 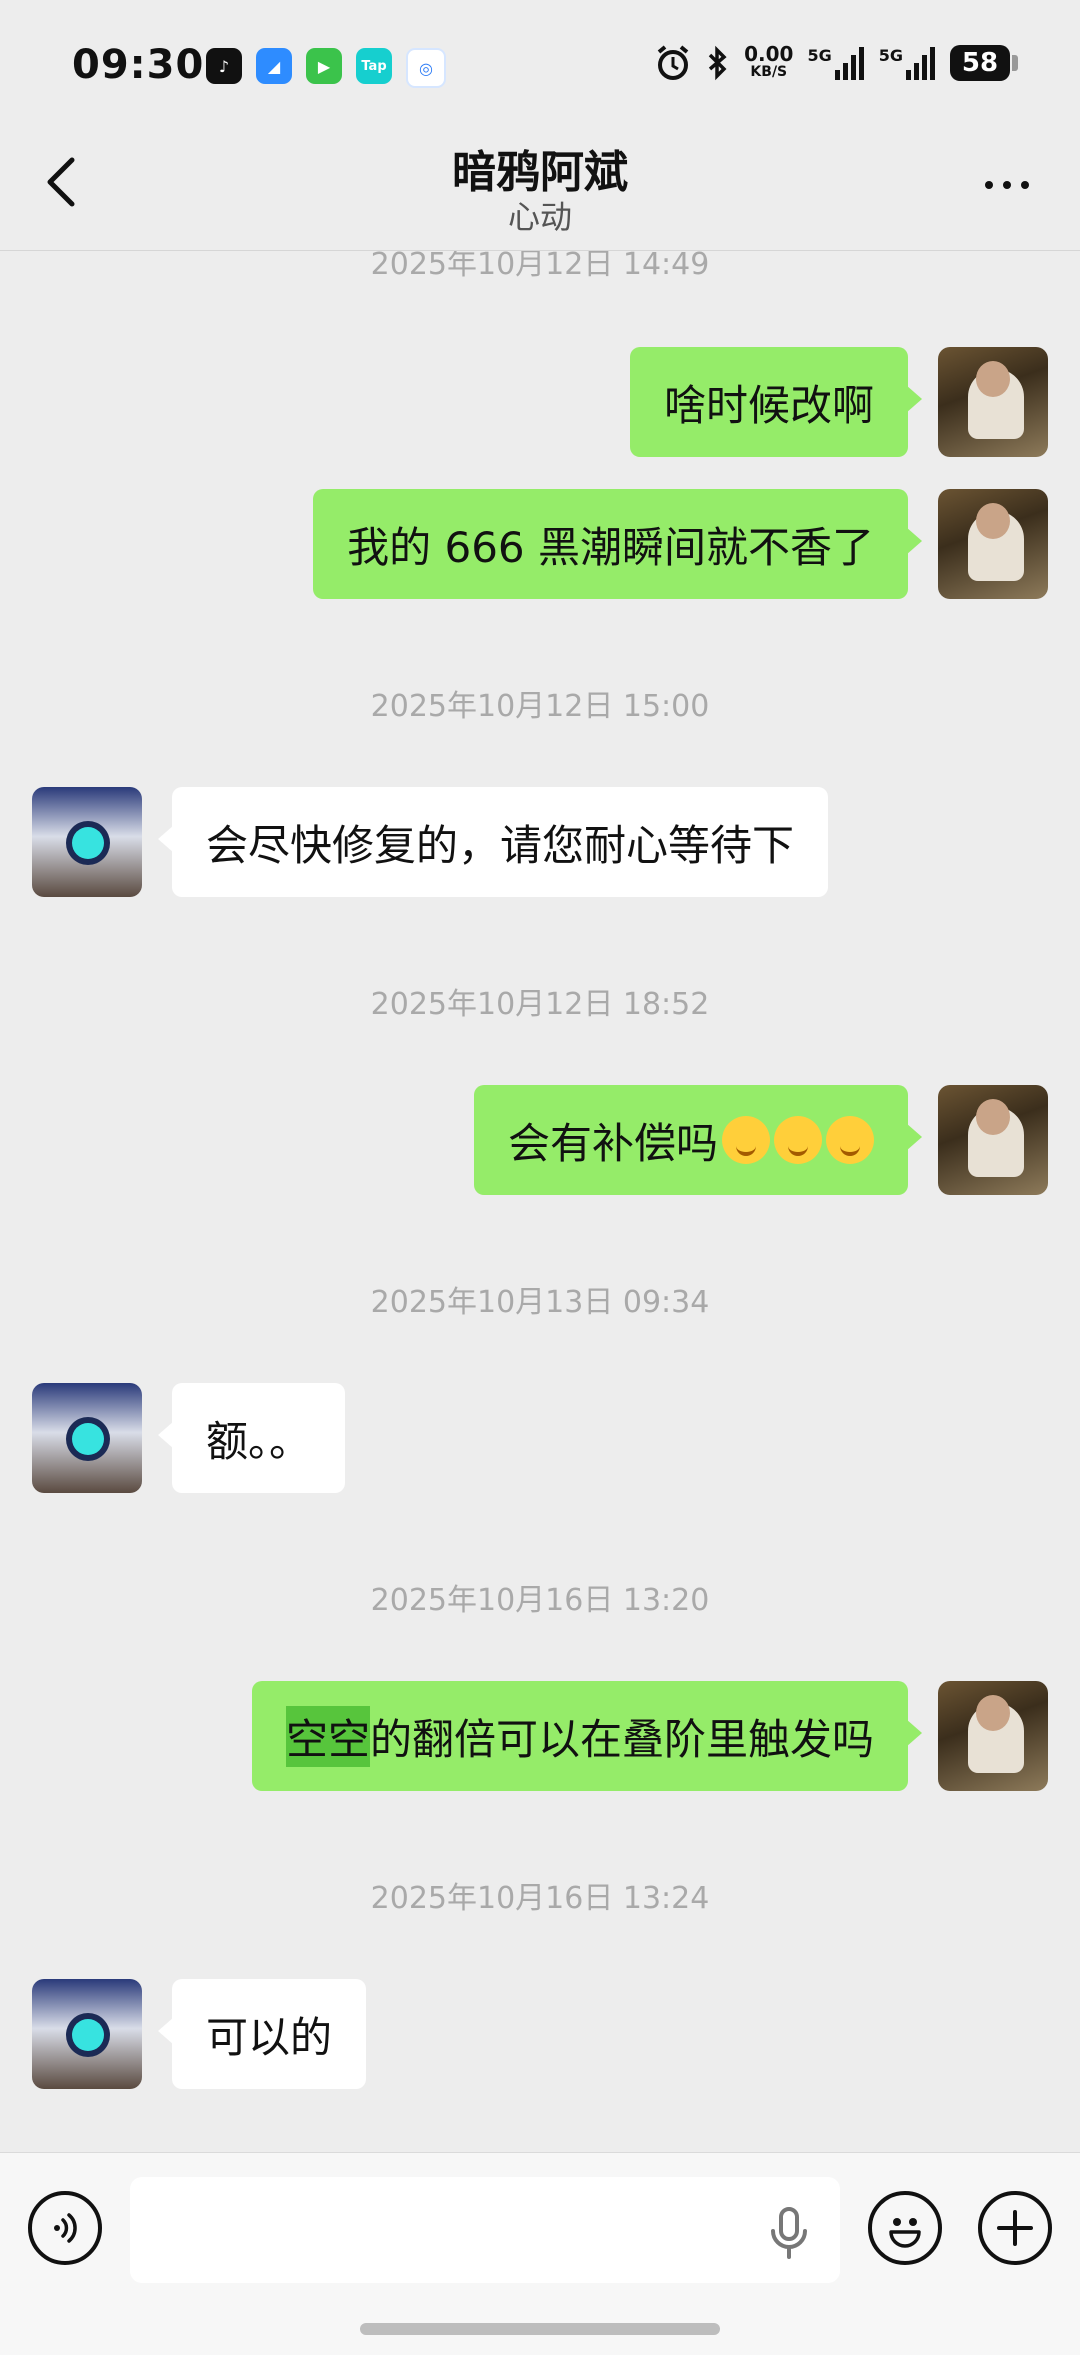 What do you see at coordinates (224, 66) in the screenshot?
I see `tiktok-icon: ♪` at bounding box center [224, 66].